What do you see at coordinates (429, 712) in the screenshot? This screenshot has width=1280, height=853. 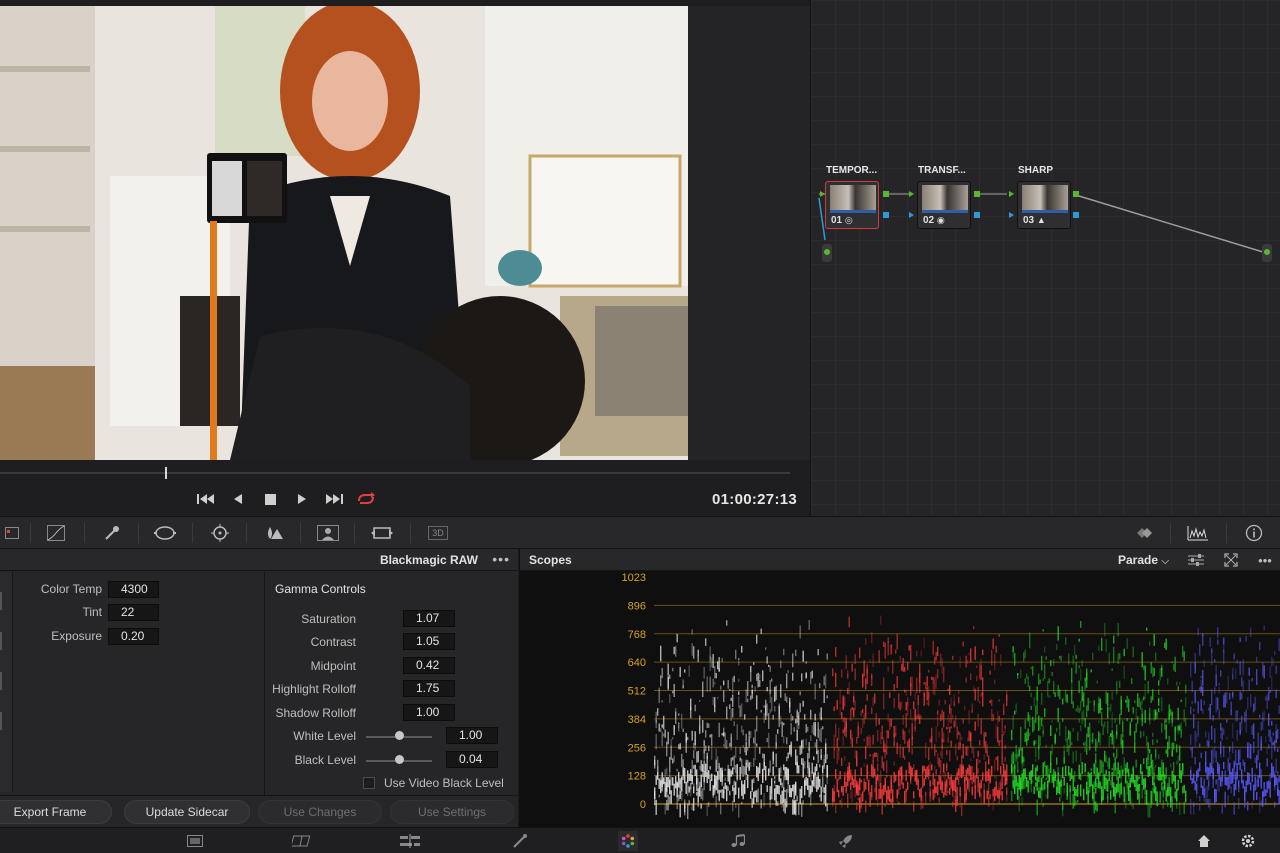 I see `shadow-rolloff-field: 1.00` at bounding box center [429, 712].